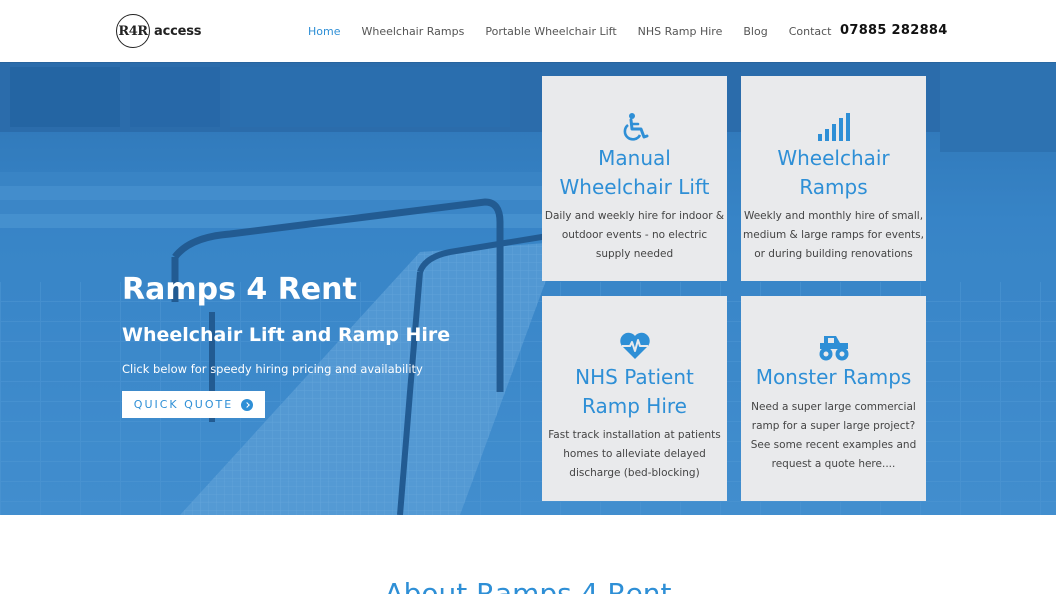 This screenshot has width=1056, height=594. Describe the element at coordinates (634, 406) in the screenshot. I see `card-title-line: Ramp Hire` at that location.